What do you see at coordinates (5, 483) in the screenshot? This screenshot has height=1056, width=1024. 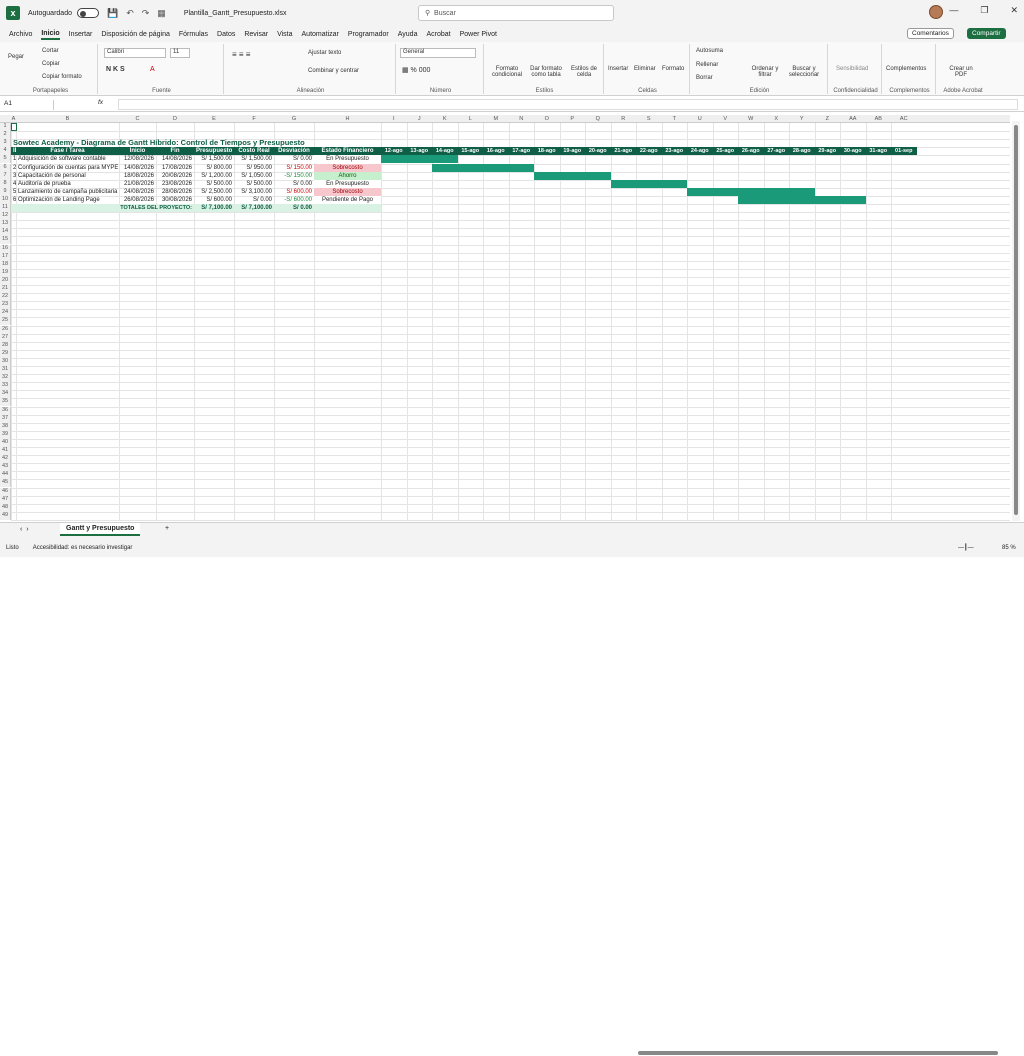 I see `row-header: 45` at bounding box center [5, 483].